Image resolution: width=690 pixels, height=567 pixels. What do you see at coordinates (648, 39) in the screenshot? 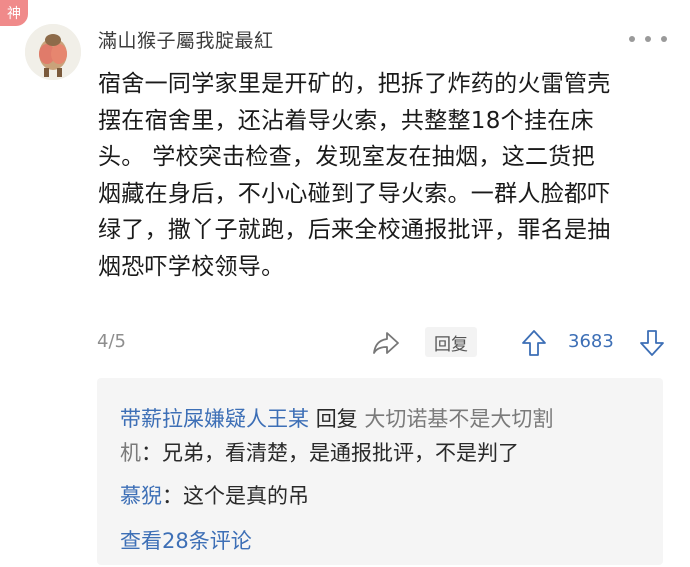
I see `more-dots-icon` at bounding box center [648, 39].